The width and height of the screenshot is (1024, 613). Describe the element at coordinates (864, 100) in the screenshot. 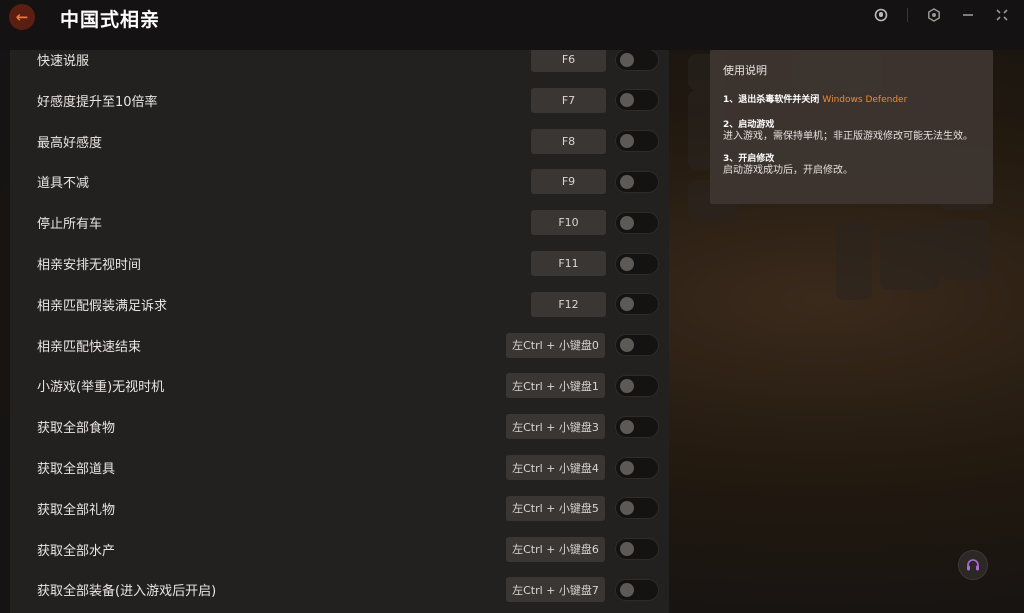

I see `windows-defender-link: Windows Defender` at that location.